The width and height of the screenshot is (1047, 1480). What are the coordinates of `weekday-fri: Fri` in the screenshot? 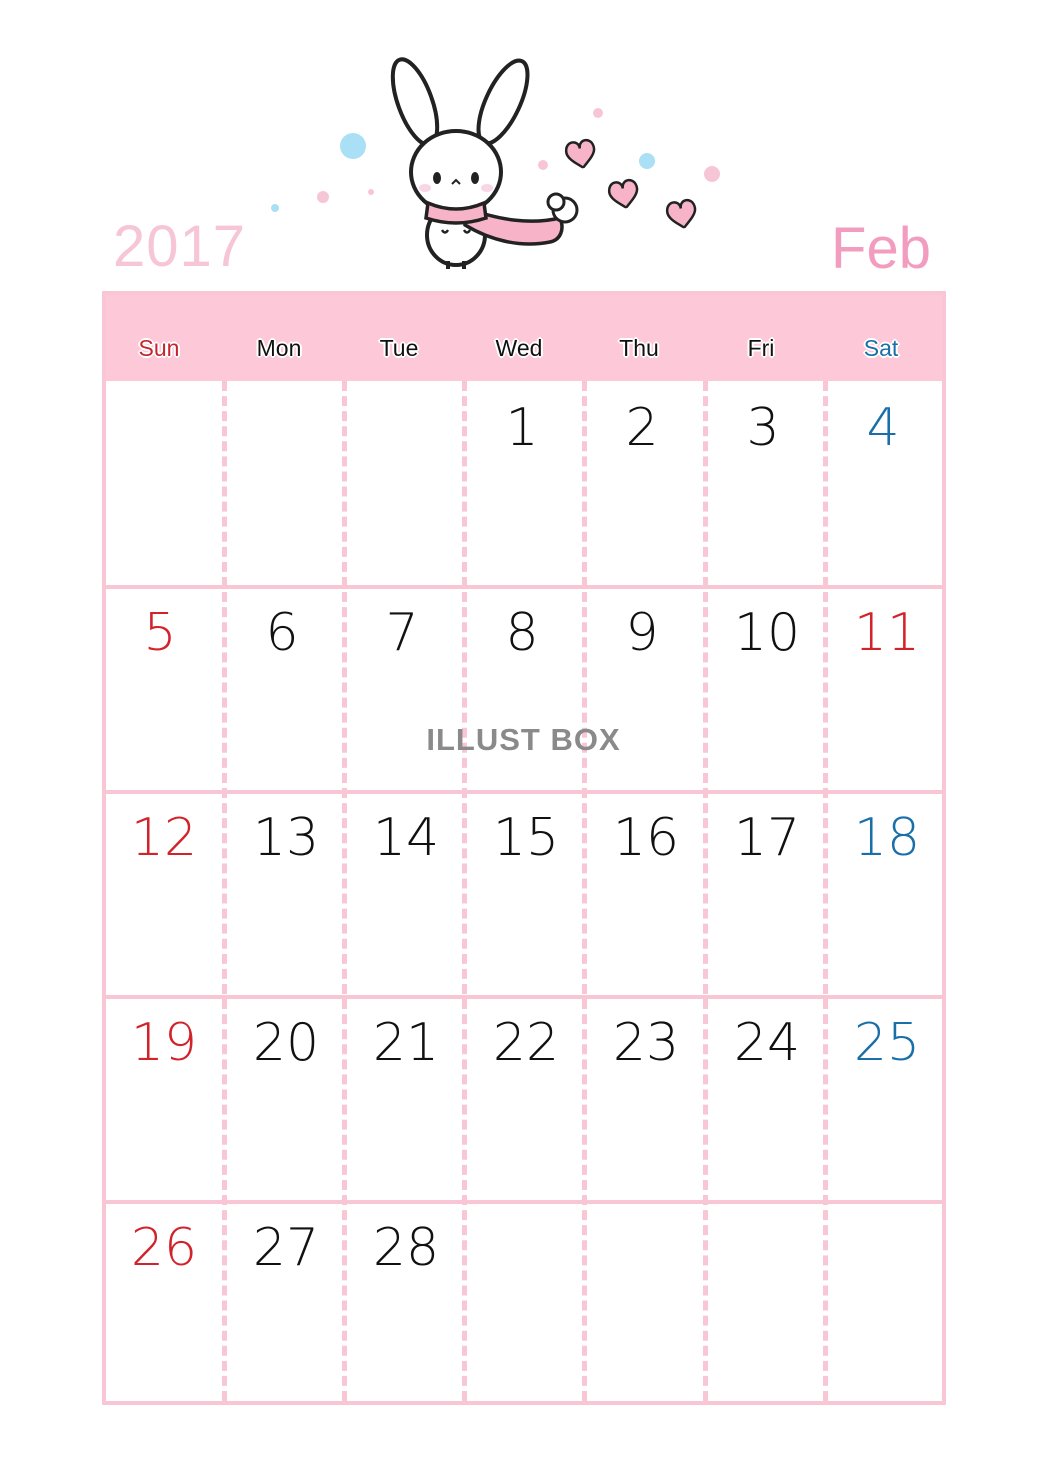 It's located at (761, 348).